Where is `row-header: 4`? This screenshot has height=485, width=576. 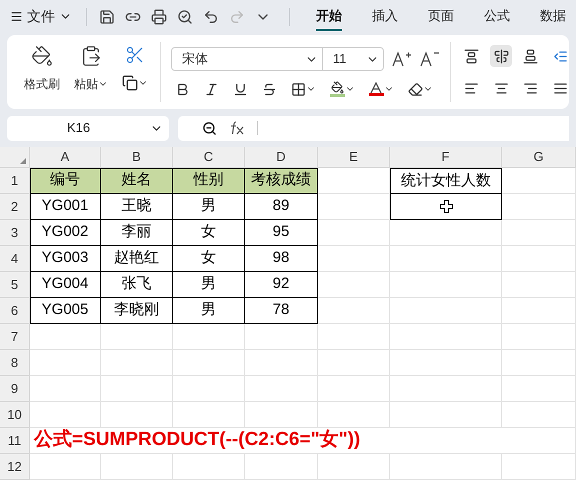
row-header: 4 is located at coordinates (15, 259).